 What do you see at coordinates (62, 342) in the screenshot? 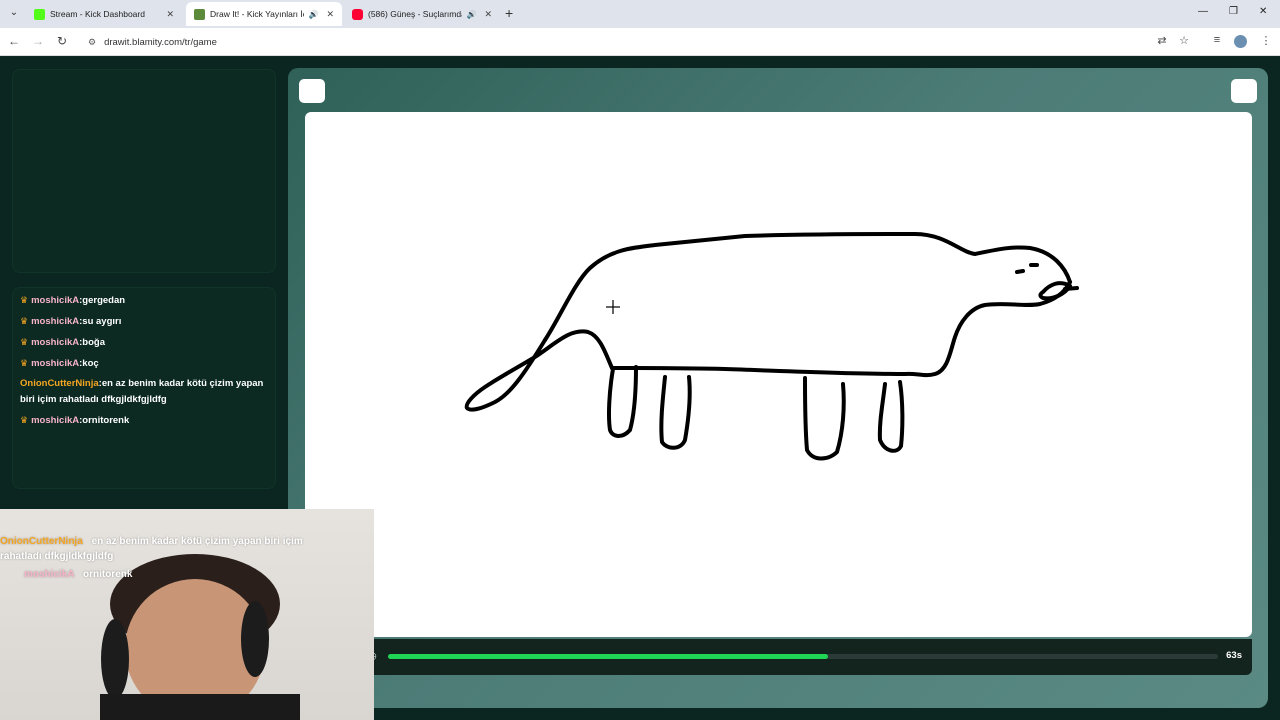
I see `chat-message: ♛ moshicikA:boğa` at bounding box center [62, 342].